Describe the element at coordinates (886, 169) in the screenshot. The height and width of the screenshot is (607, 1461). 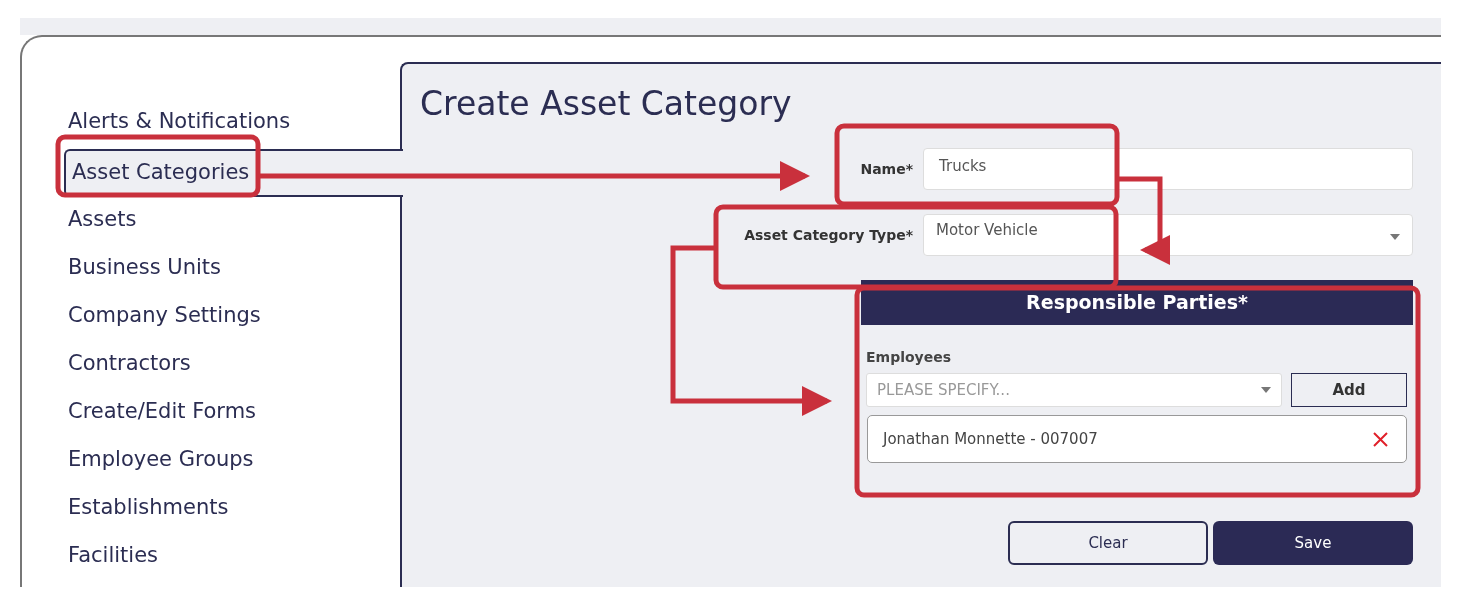
I see `field-label: Name*` at that location.